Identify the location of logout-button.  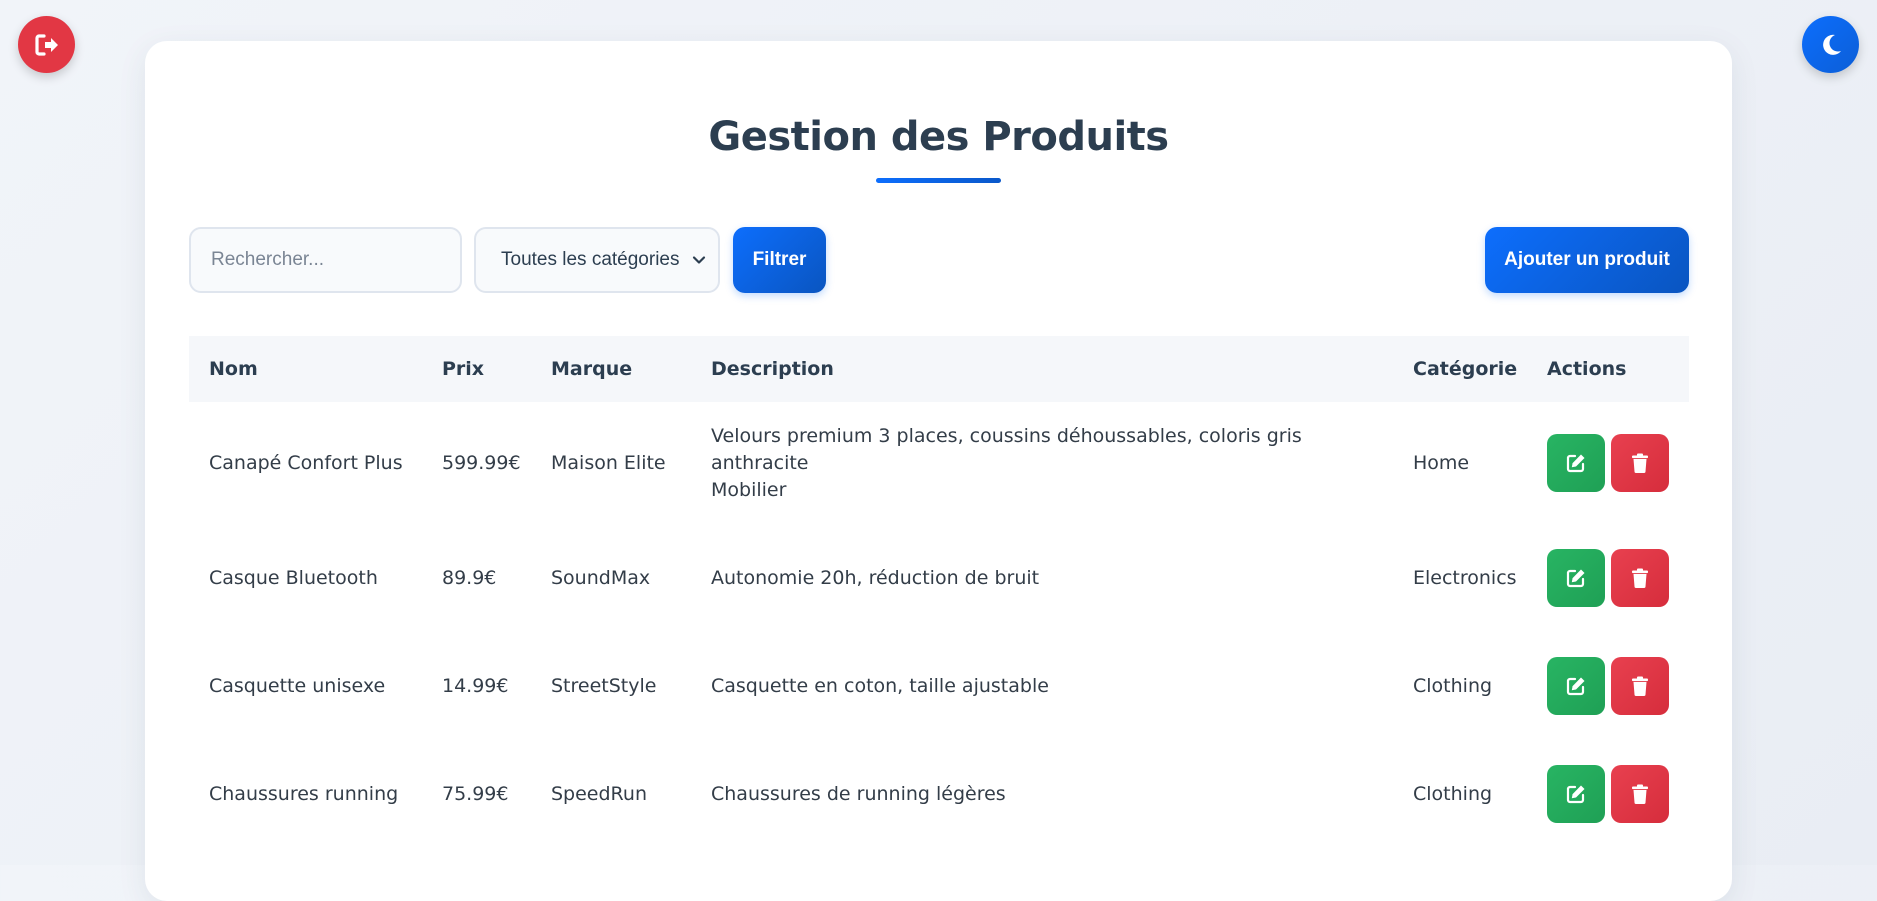
(46, 44).